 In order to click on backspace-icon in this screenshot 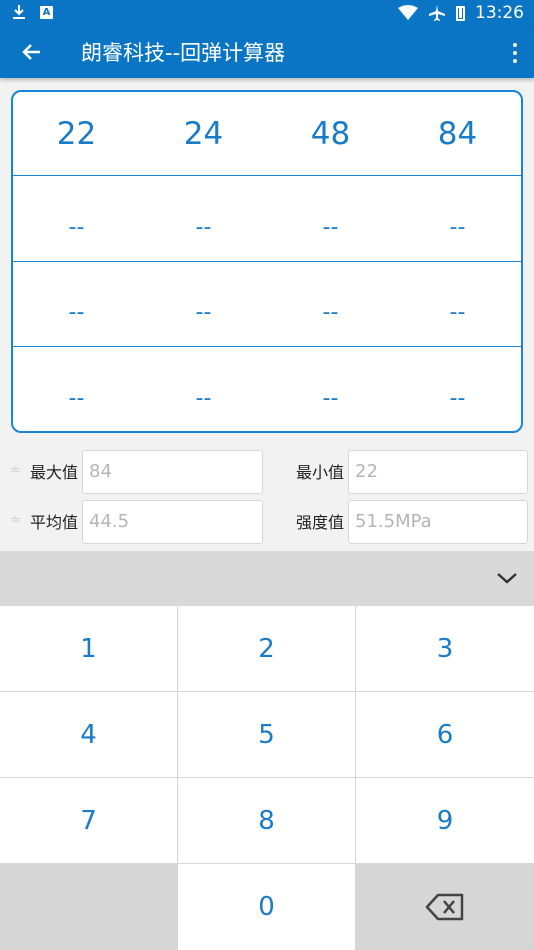, I will do `click(444, 907)`.